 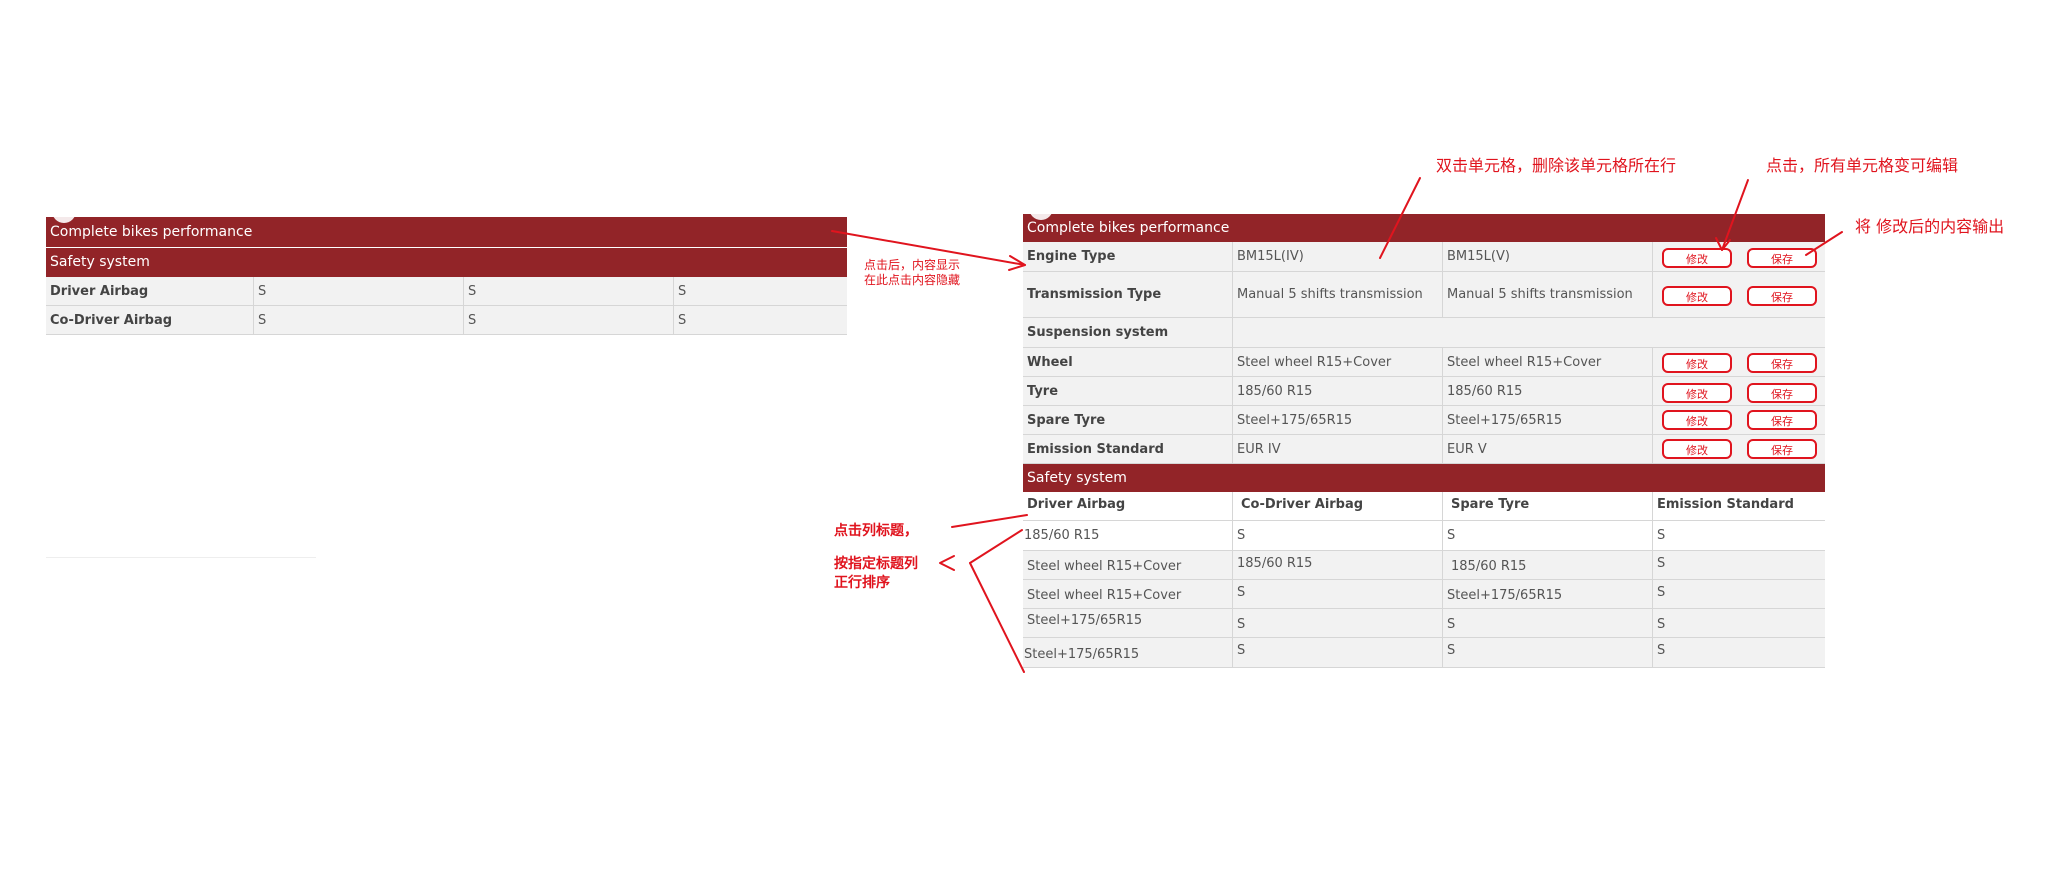 What do you see at coordinates (1400, 218) in the screenshot?
I see `arrow-delete` at bounding box center [1400, 218].